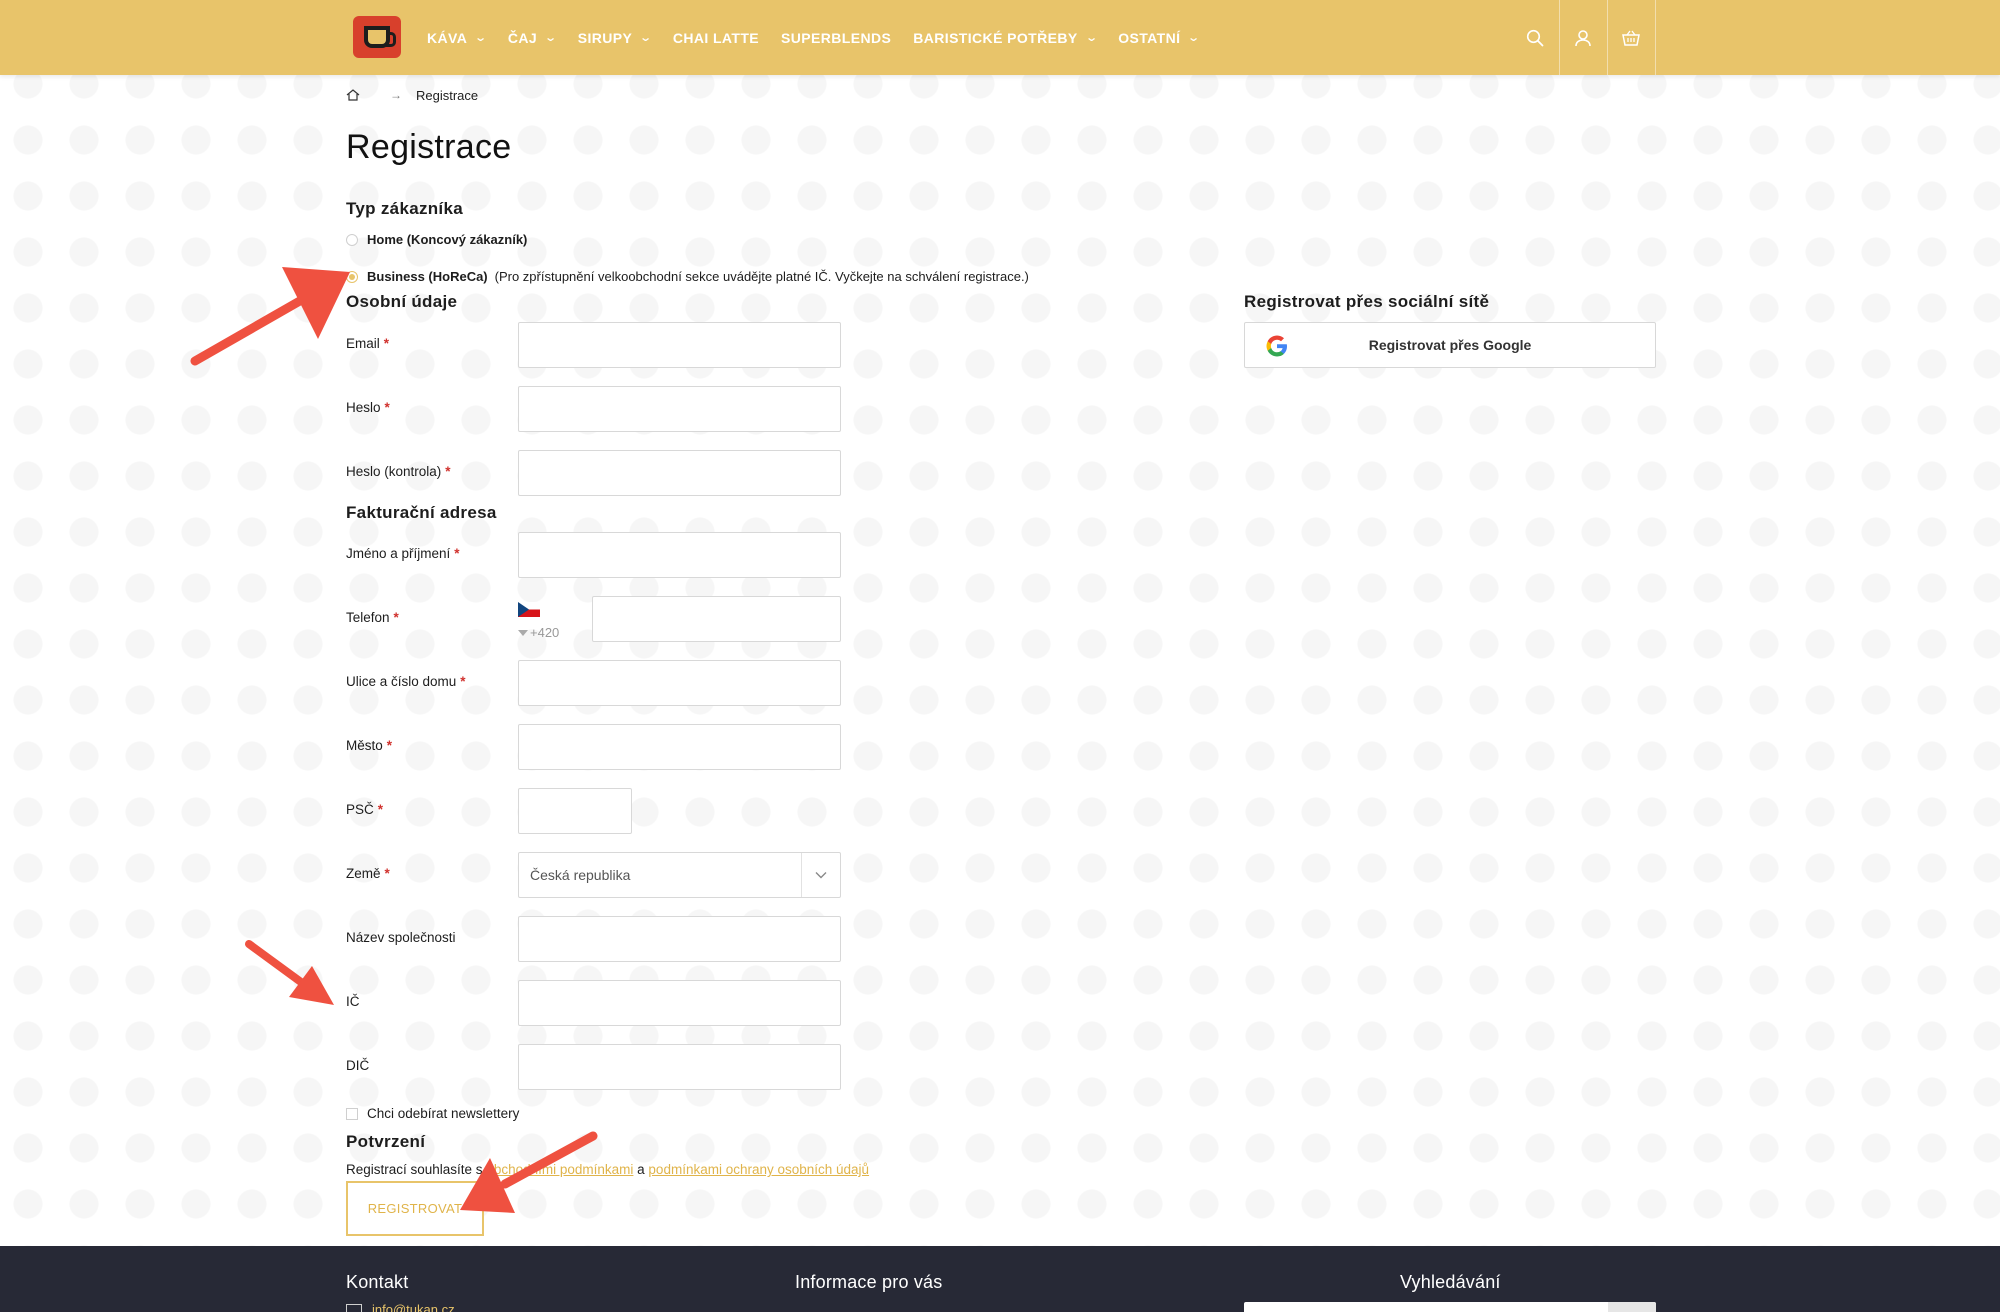 This screenshot has width=2000, height=1312. What do you see at coordinates (377, 37) in the screenshot?
I see `coffee-cup-logo-icon` at bounding box center [377, 37].